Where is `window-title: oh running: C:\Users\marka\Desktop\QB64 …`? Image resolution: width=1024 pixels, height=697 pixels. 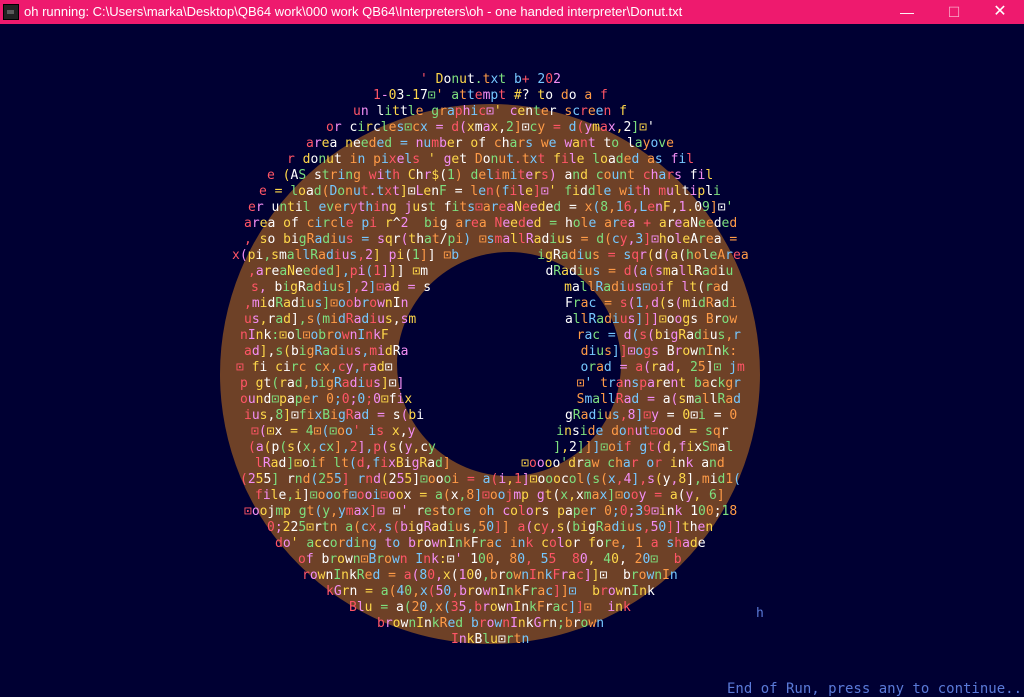
window-title: oh running: C:\Users\marka\Desktop\QB64 … is located at coordinates (353, 11).